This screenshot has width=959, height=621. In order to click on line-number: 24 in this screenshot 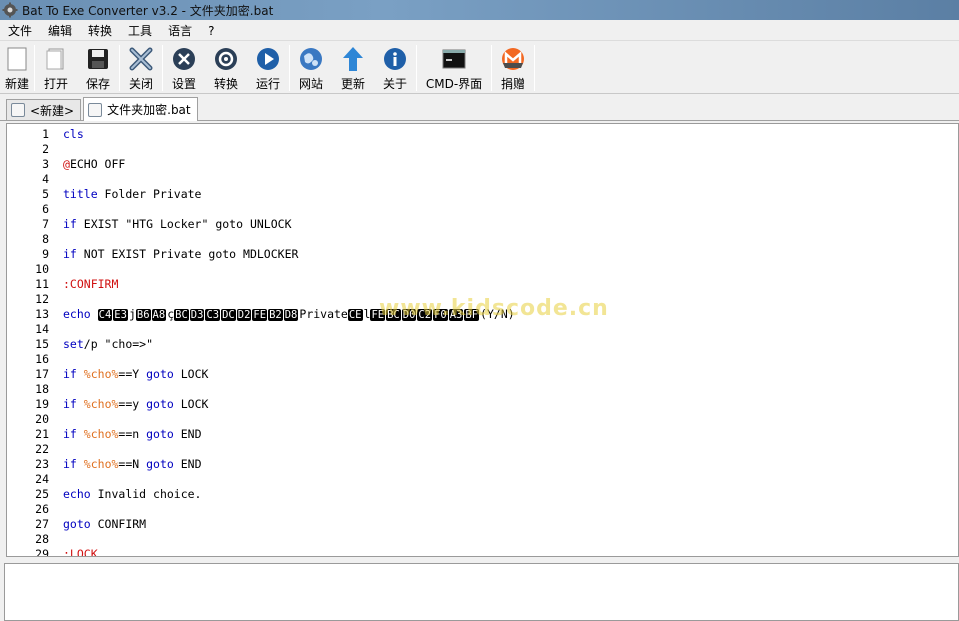, I will do `click(42, 479)`.